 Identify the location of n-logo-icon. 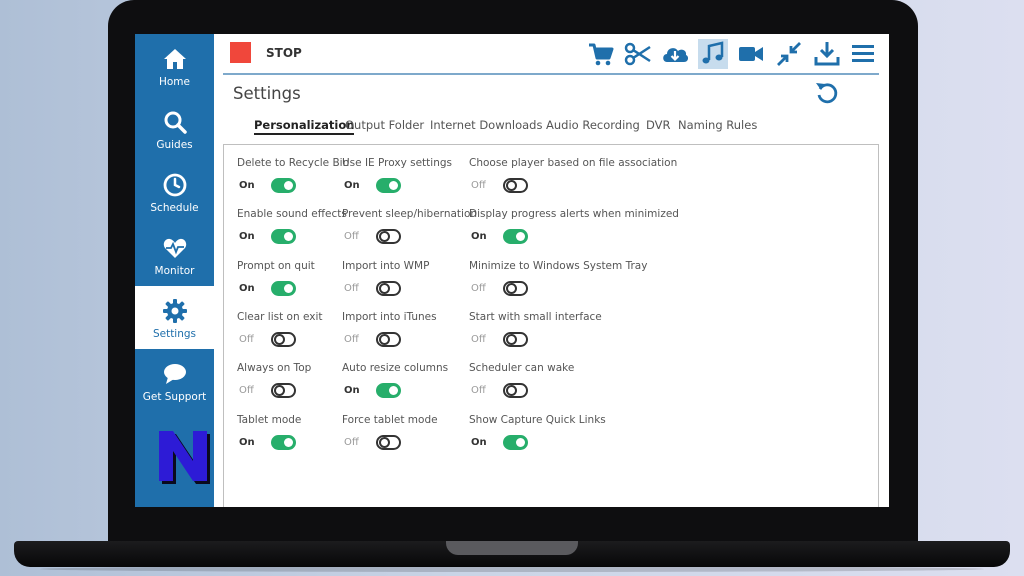
(184, 457).